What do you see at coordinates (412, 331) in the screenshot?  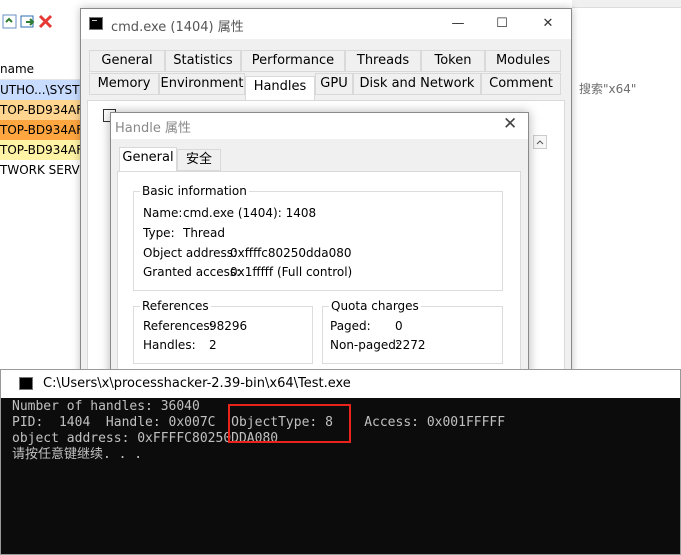 I see `quota-charges-group: Quota charges Paged: 0 Non-paged: 2272` at bounding box center [412, 331].